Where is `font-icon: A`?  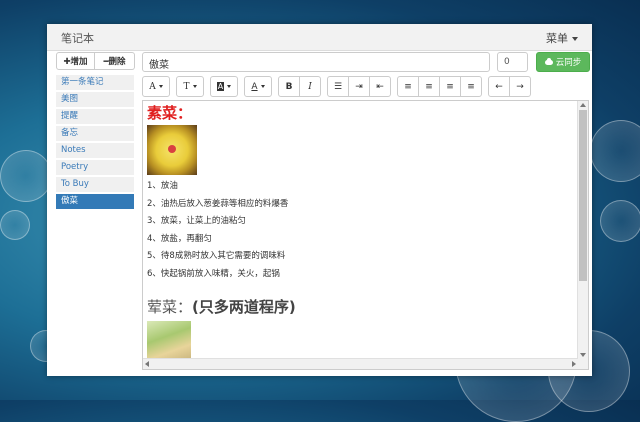 font-icon: A is located at coordinates (152, 86).